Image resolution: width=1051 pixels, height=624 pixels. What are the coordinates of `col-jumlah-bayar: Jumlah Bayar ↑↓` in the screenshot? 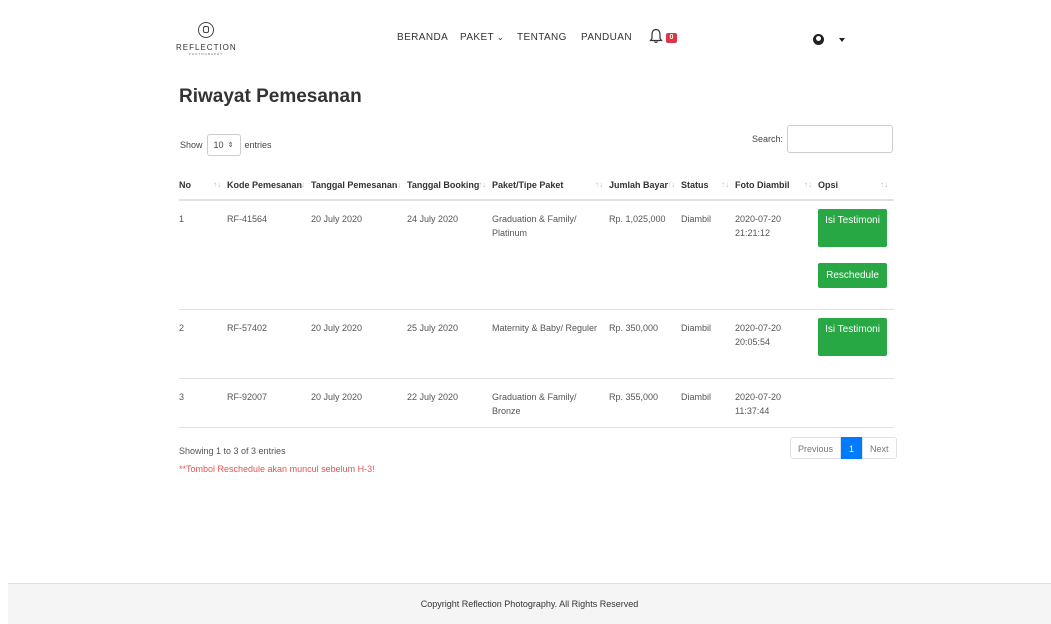 It's located at (645, 182).